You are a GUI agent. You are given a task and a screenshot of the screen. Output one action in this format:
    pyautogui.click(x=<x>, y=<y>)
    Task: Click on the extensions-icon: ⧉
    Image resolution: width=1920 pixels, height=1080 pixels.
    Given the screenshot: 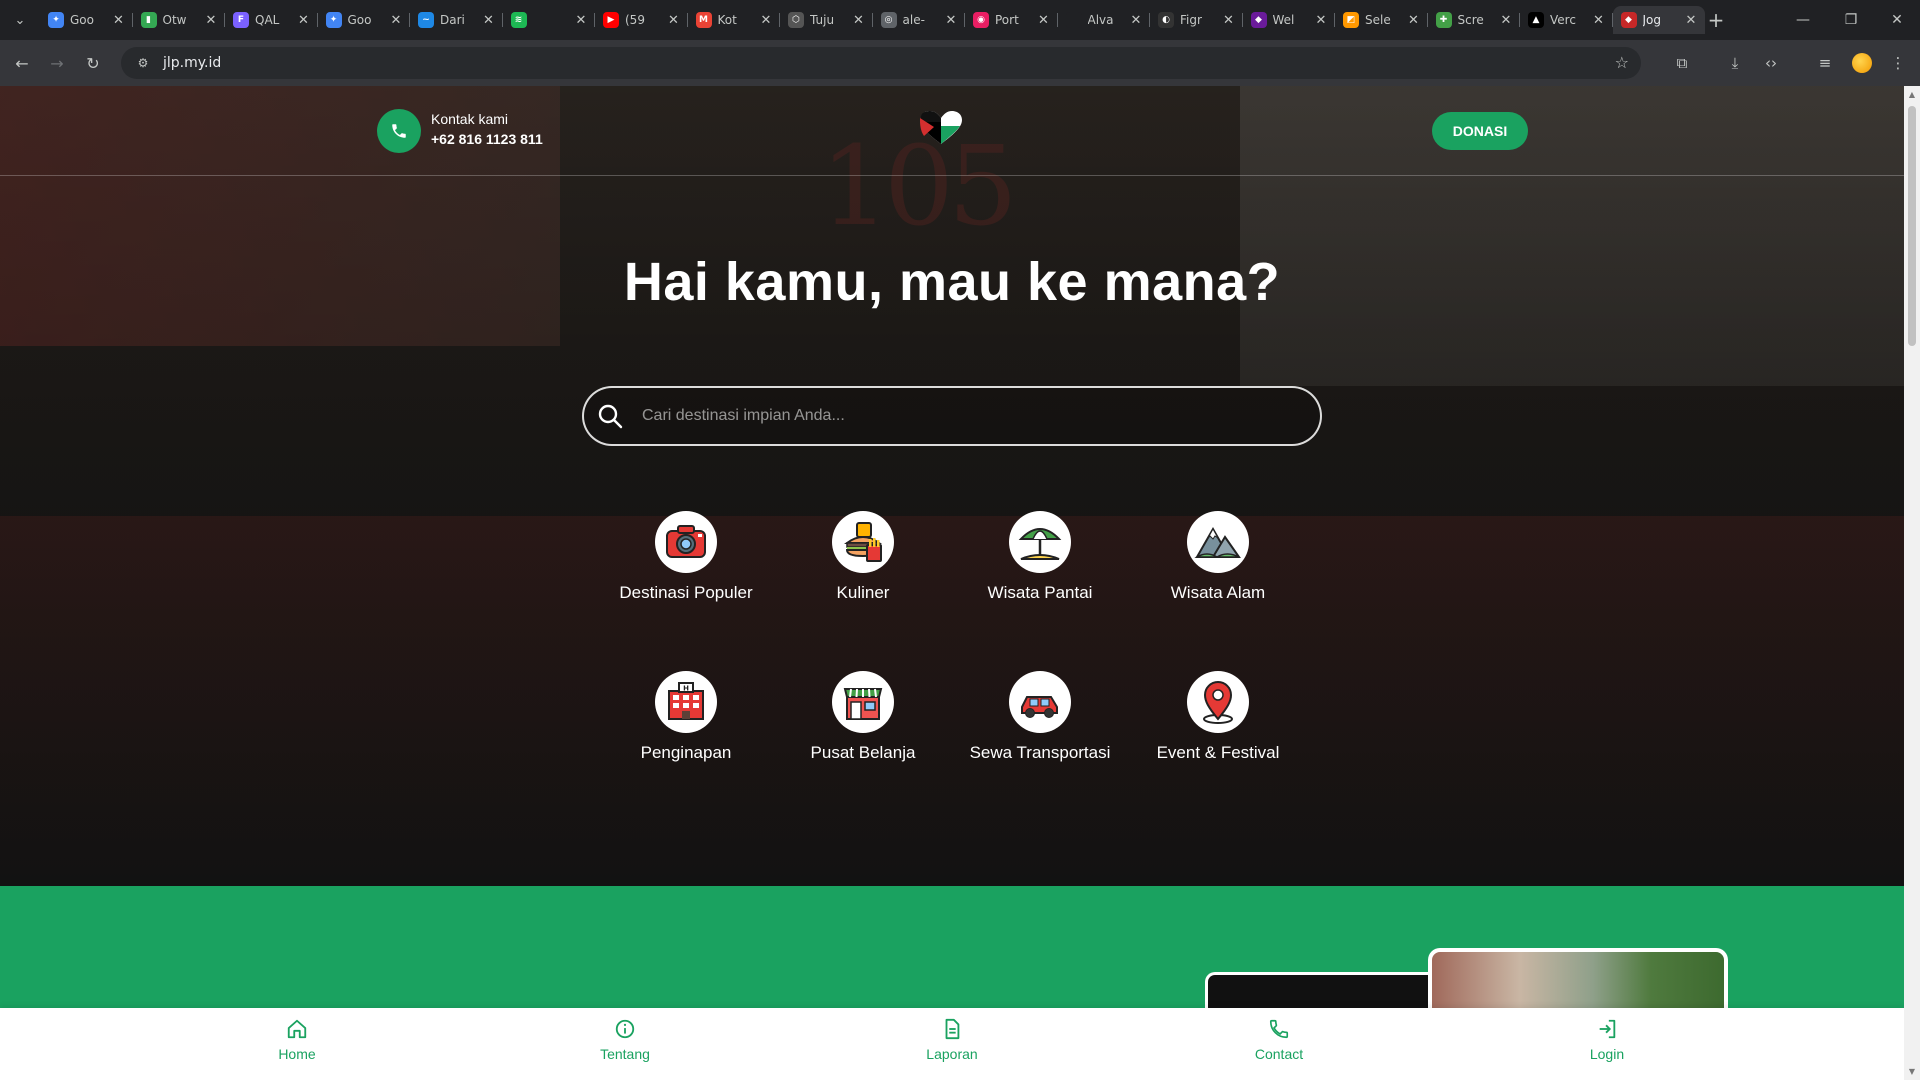 What is the action you would take?
    pyautogui.click(x=1682, y=63)
    